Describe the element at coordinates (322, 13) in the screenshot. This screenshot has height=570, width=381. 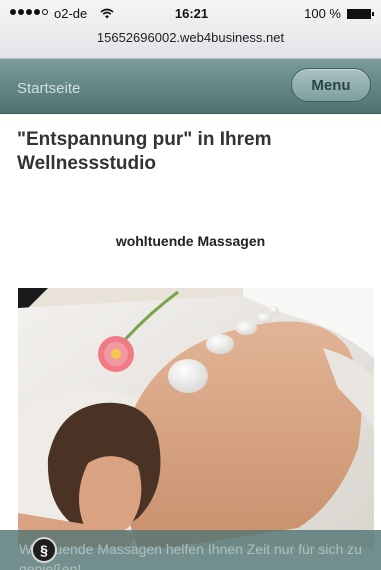
I see `battery-percentage: 100 %` at that location.